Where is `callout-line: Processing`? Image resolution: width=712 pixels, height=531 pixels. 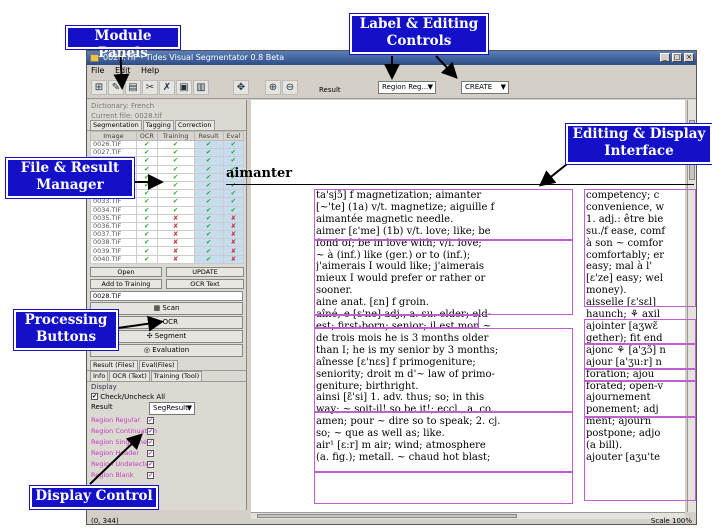
callout-line: Processing is located at coordinates (66, 320).